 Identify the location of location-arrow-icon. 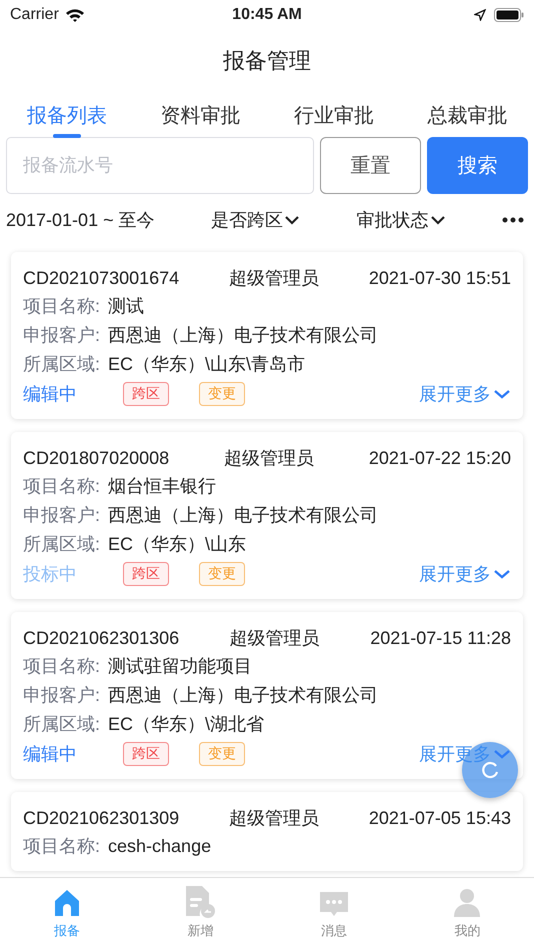
(480, 15).